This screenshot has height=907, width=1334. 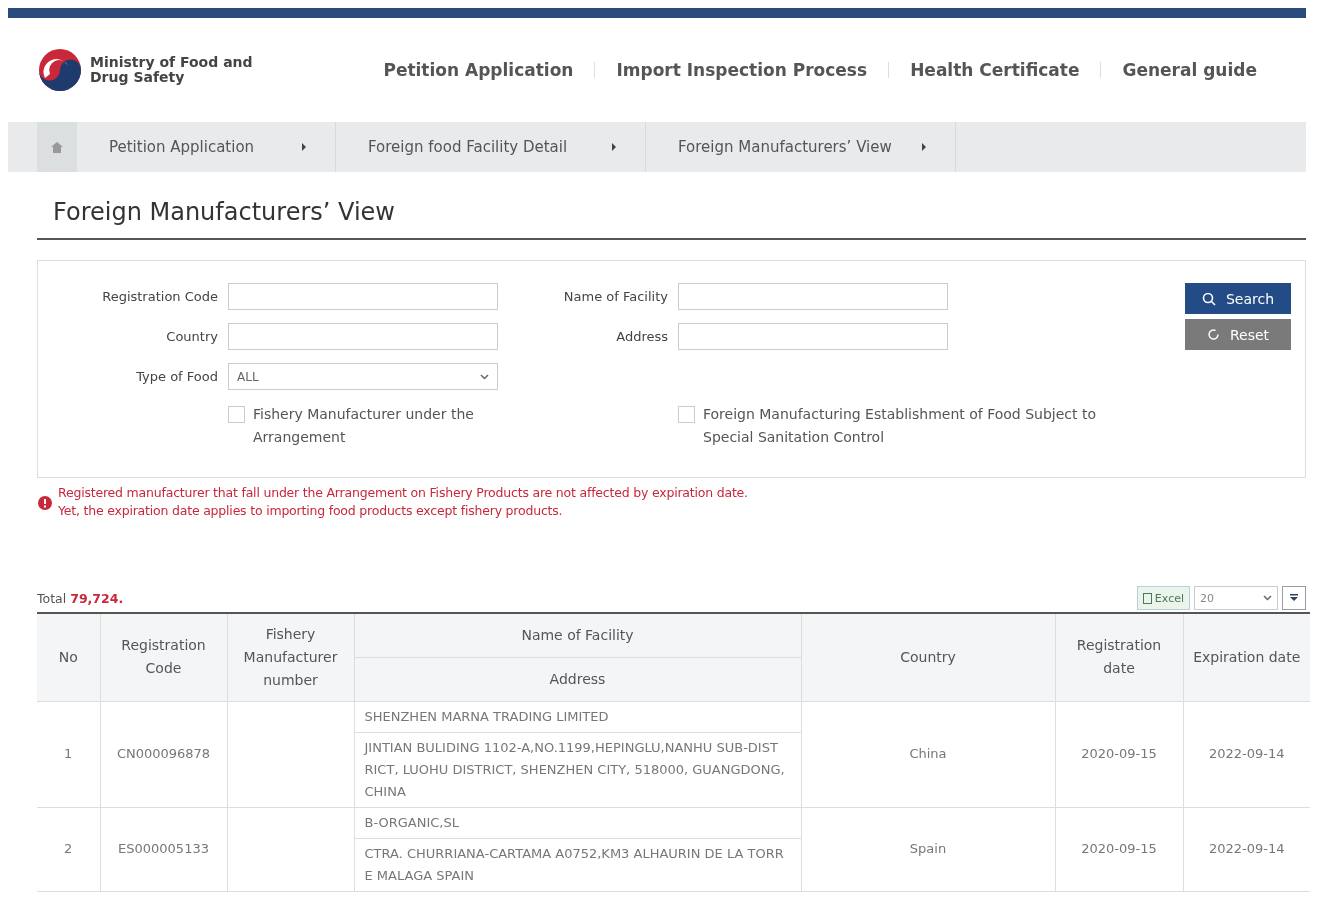 What do you see at coordinates (163, 657) in the screenshot?
I see `column-header: Registration Code` at bounding box center [163, 657].